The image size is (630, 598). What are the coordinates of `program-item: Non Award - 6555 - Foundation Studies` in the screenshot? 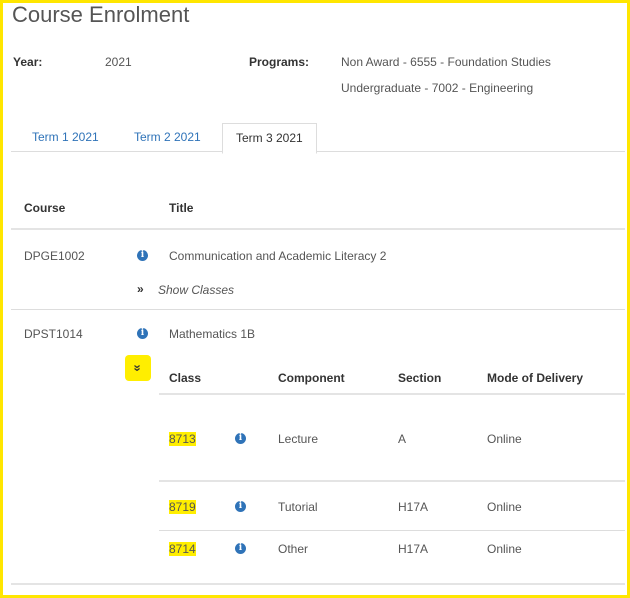 It's located at (446, 62).